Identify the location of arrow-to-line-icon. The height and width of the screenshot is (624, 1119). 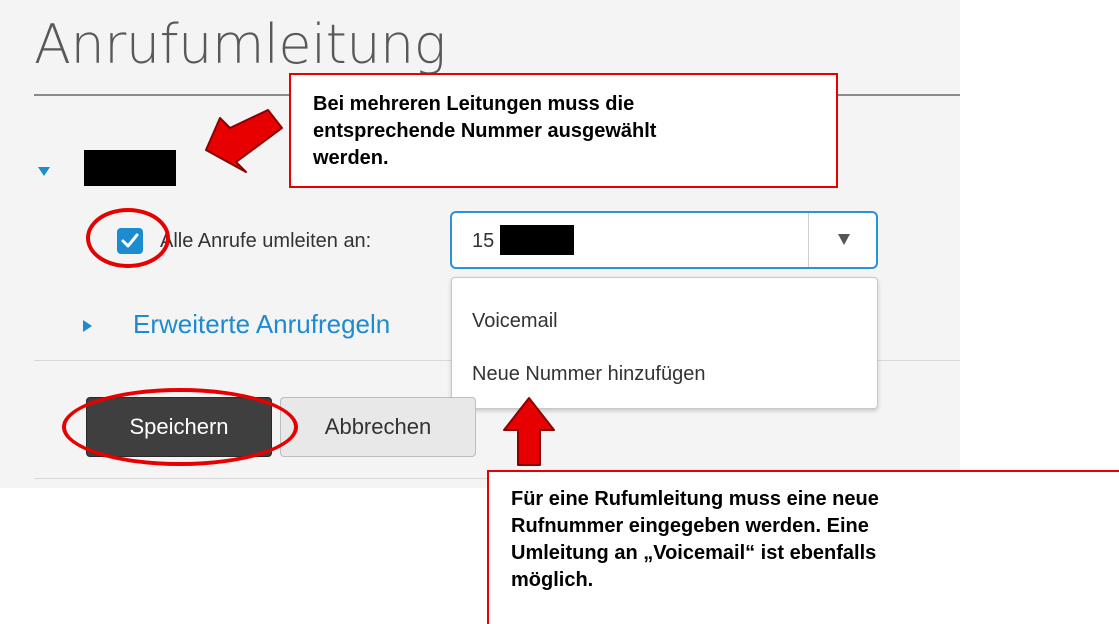
(244, 141).